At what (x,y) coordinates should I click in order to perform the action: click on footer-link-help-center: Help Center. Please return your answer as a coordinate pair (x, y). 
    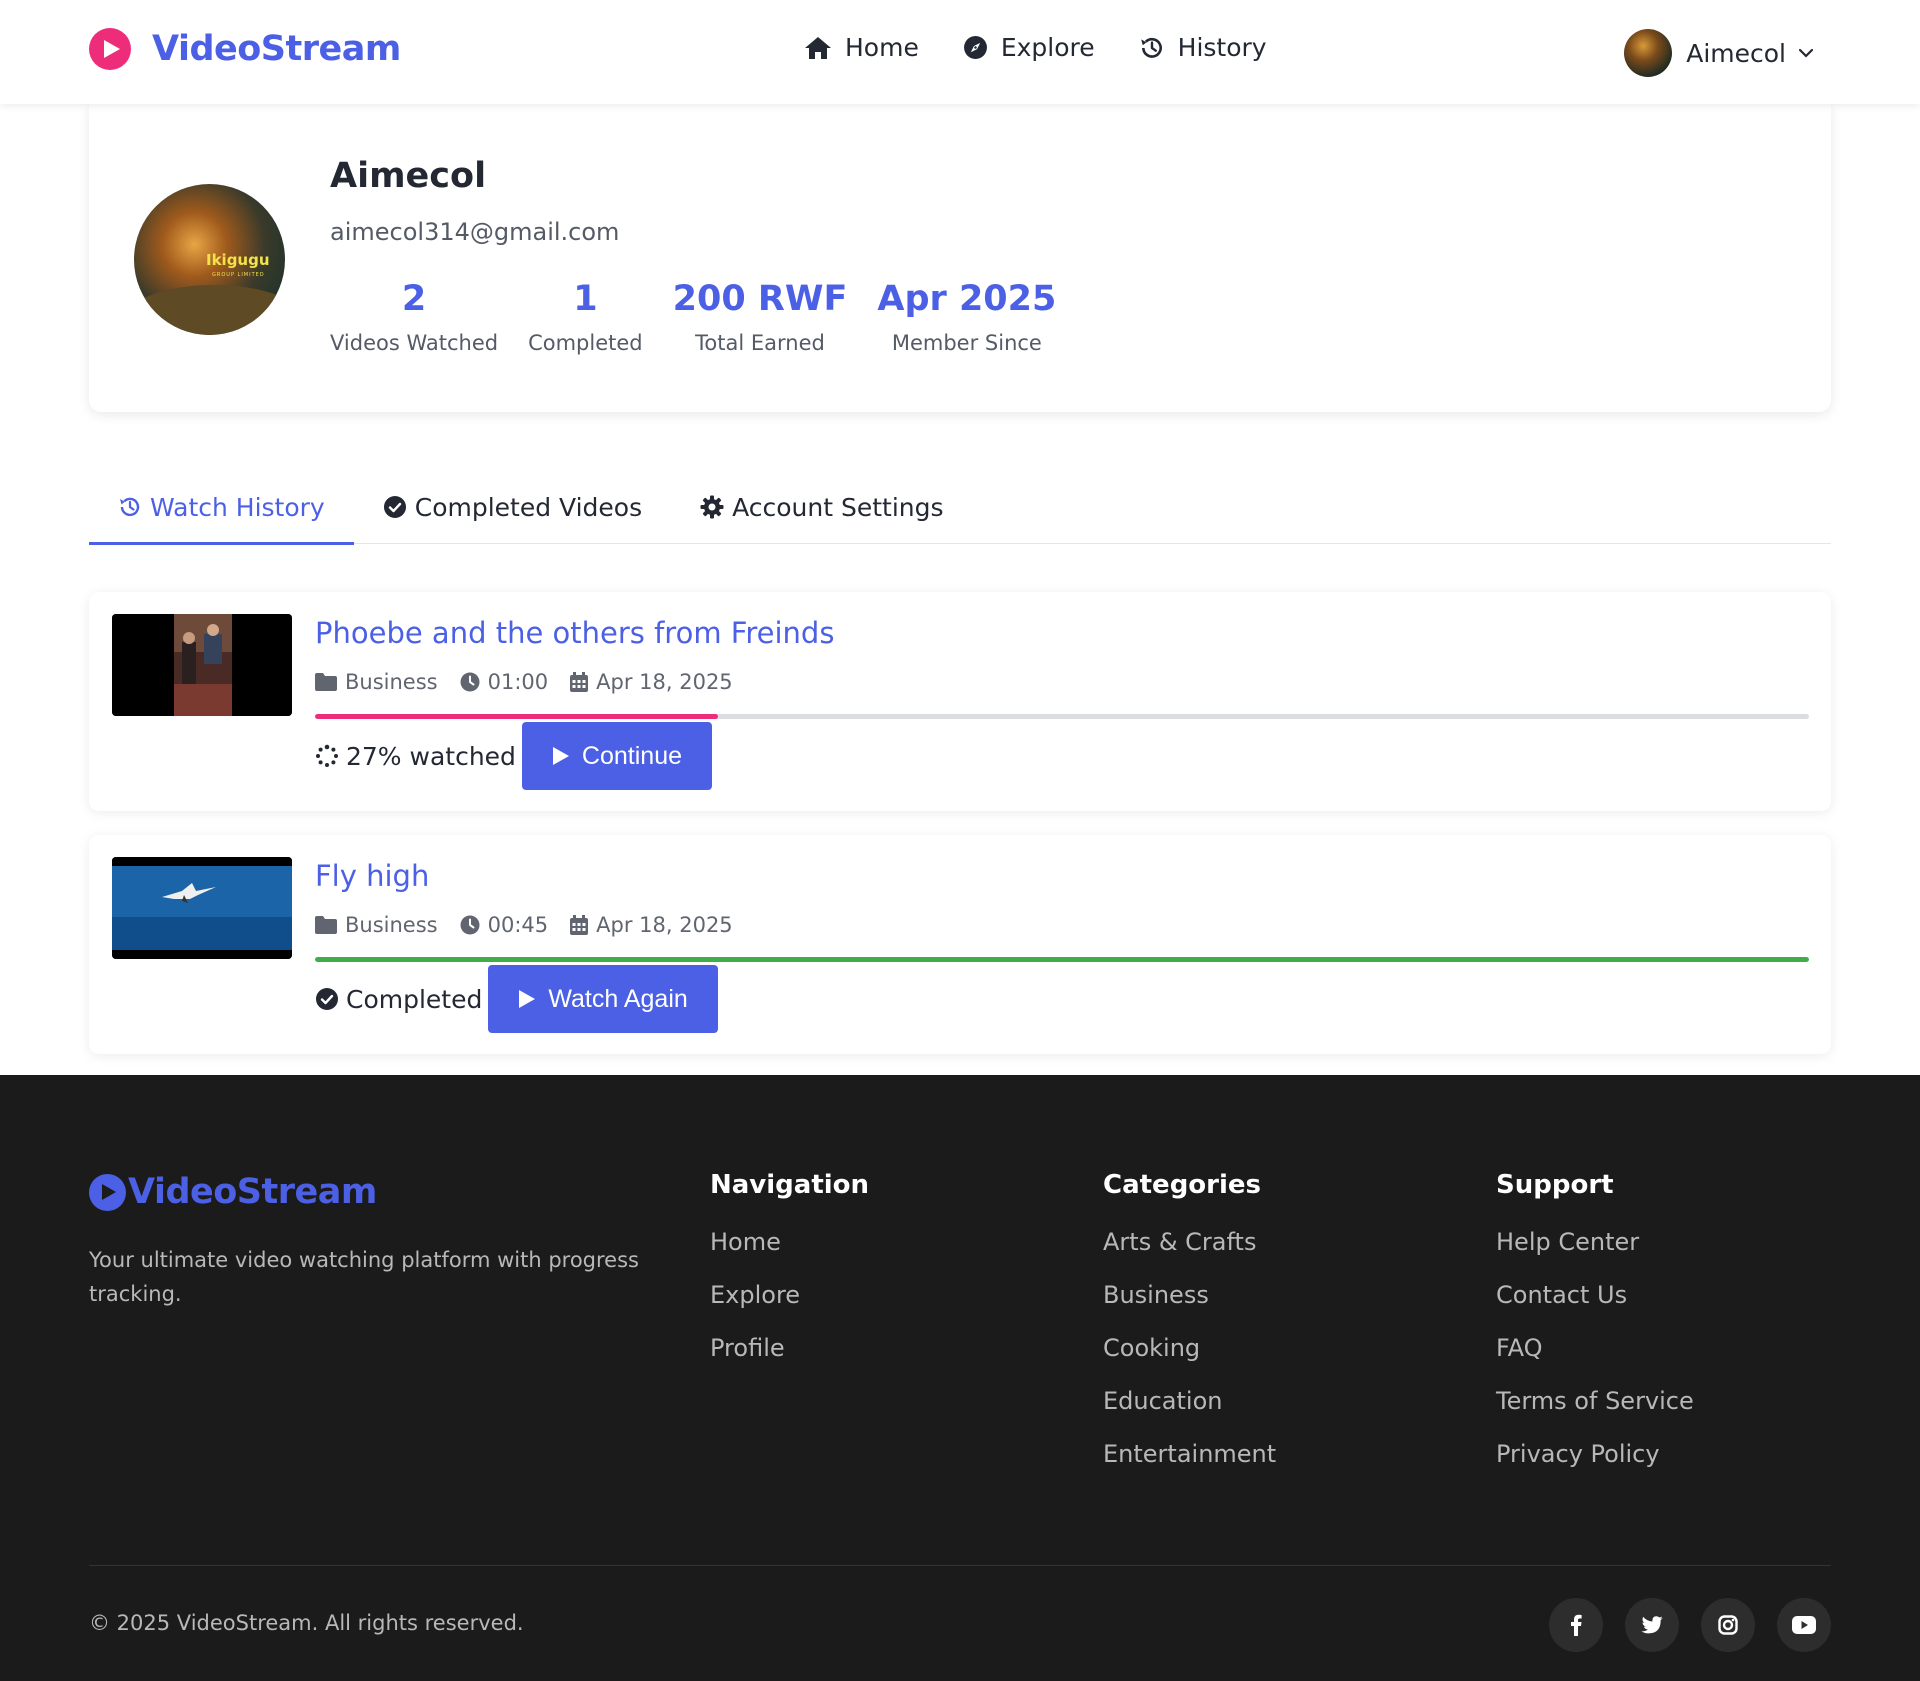
    Looking at the image, I should click on (1595, 1254).